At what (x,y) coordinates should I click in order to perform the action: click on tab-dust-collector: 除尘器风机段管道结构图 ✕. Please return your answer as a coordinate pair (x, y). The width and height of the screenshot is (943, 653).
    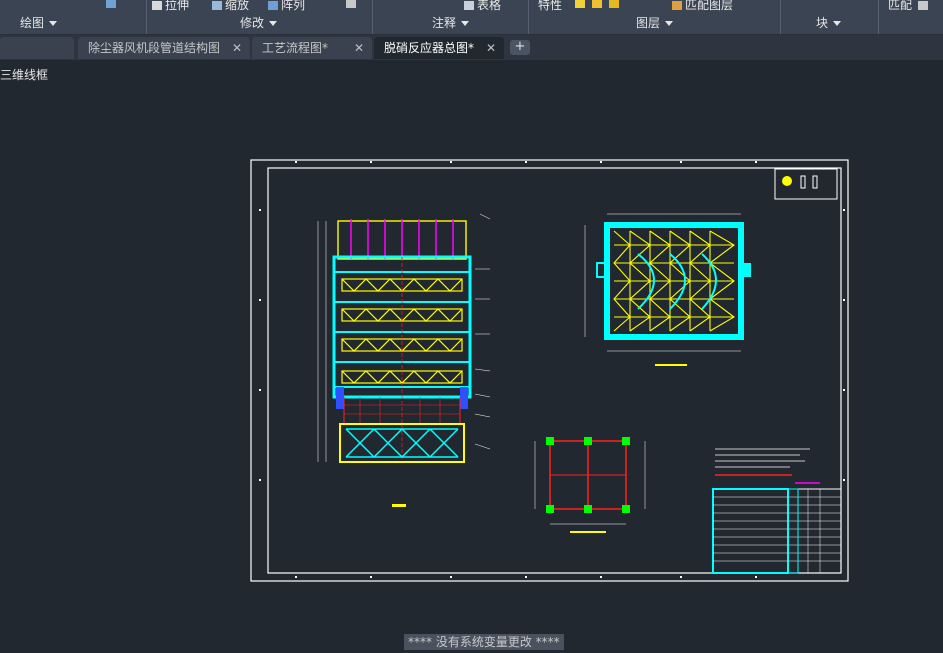
    Looking at the image, I should click on (164, 48).